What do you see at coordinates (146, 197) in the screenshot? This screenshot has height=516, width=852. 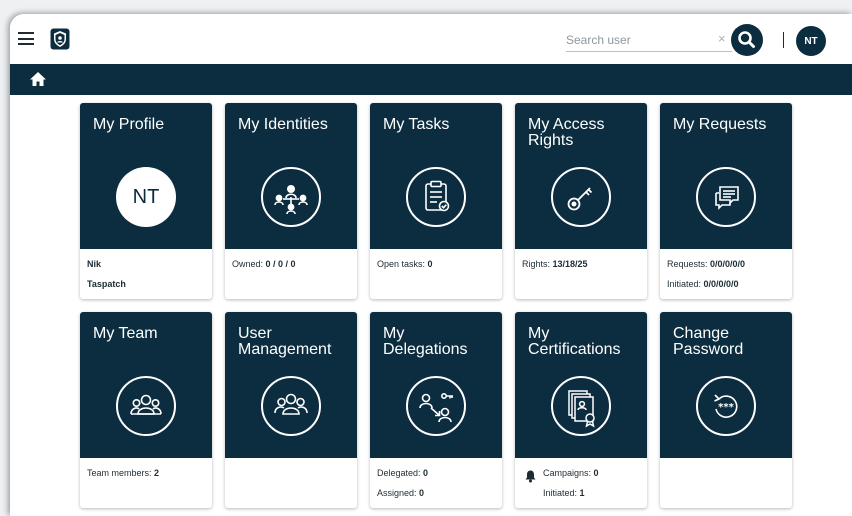 I see `profile-avatar: NT` at bounding box center [146, 197].